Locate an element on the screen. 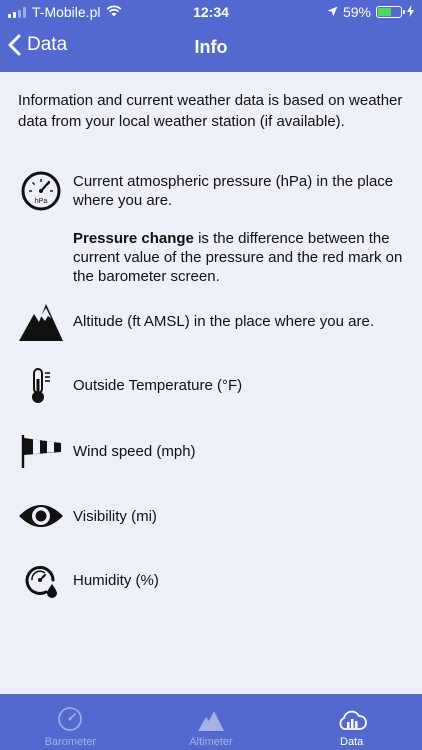 This screenshot has width=422, height=750. tab-barometer: Barometer is located at coordinates (70, 722).